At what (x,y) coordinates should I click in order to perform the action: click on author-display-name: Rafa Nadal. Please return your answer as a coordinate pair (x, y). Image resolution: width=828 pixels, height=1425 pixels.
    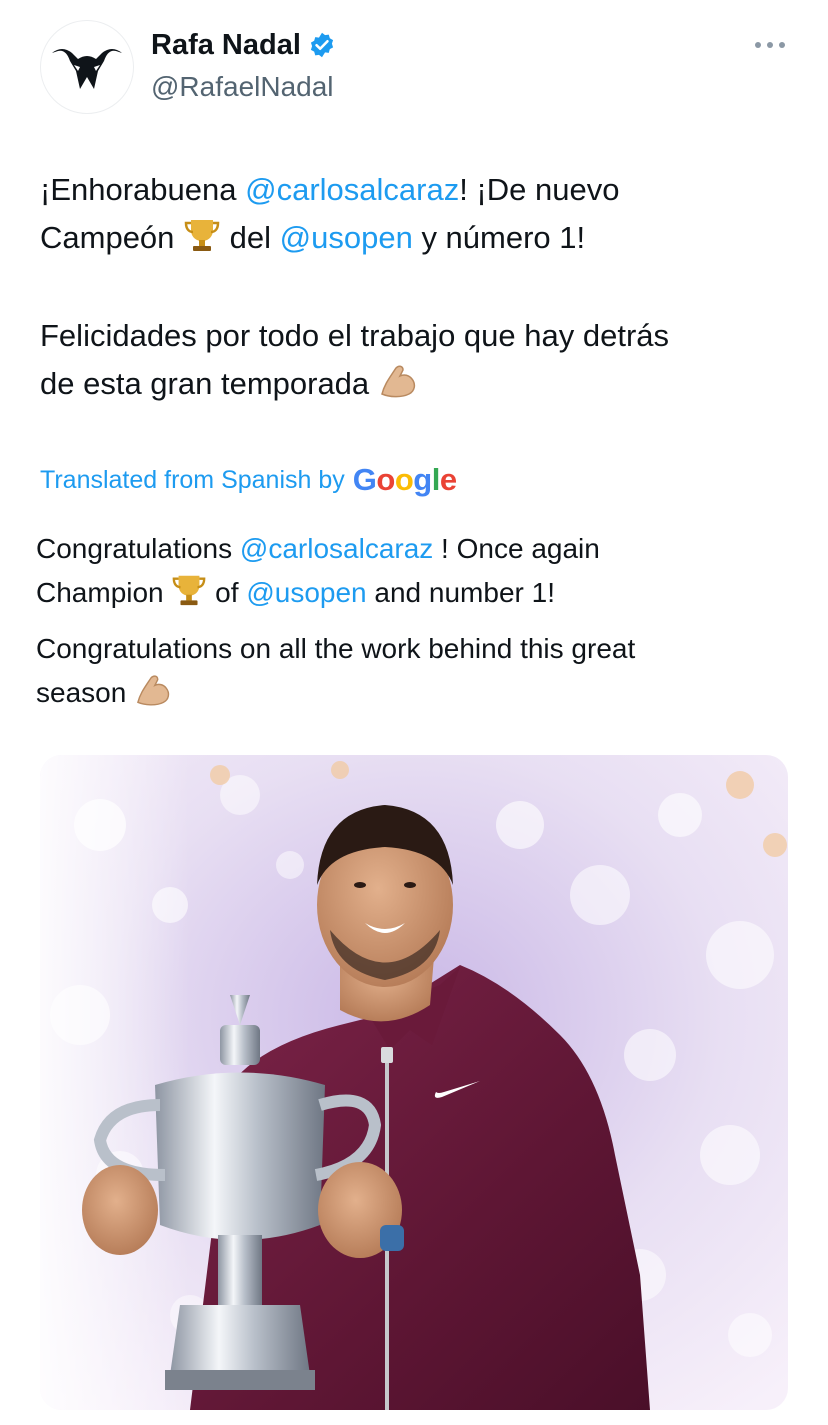
    Looking at the image, I should click on (226, 45).